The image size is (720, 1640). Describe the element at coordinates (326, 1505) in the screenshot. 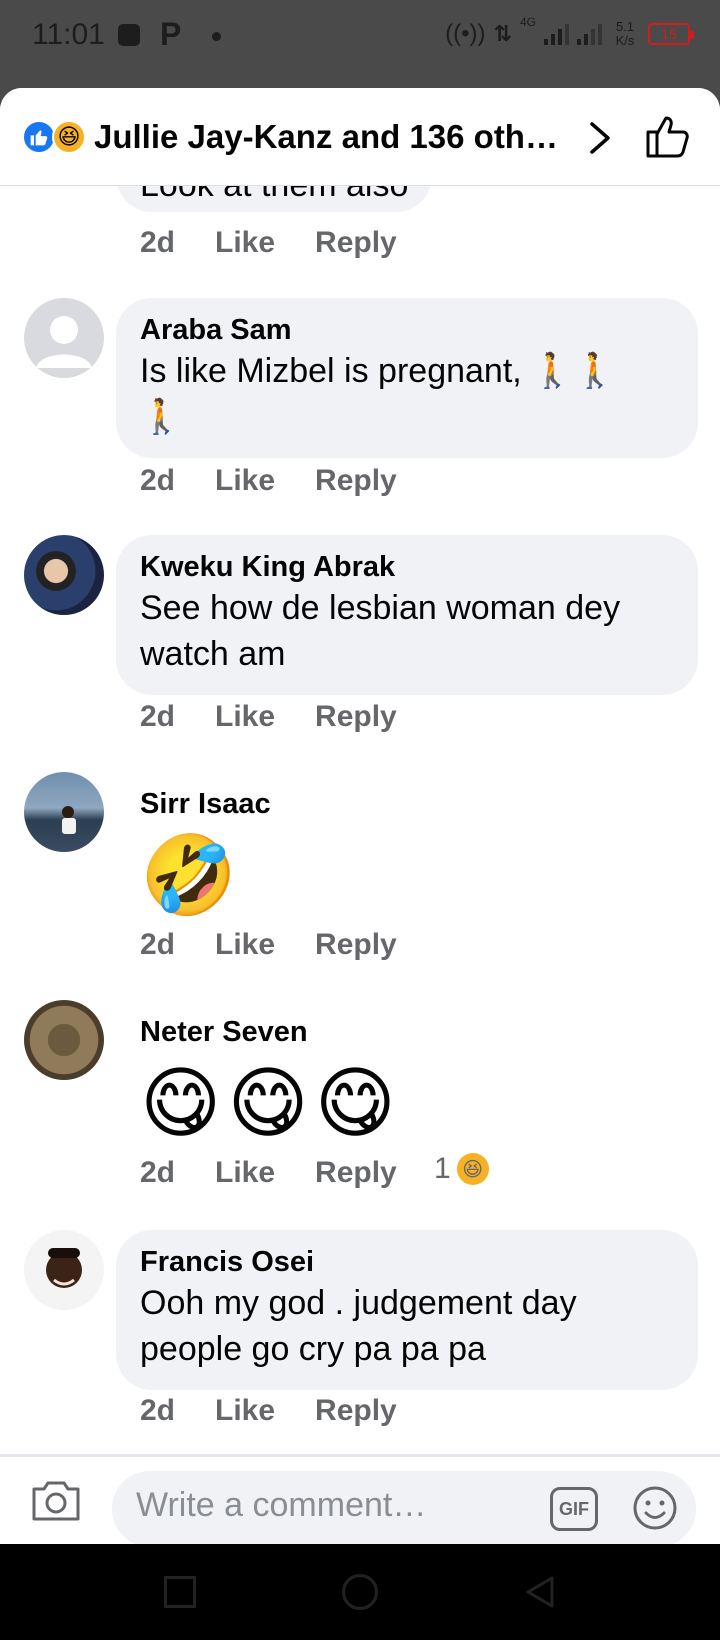

I see `comment-input` at that location.